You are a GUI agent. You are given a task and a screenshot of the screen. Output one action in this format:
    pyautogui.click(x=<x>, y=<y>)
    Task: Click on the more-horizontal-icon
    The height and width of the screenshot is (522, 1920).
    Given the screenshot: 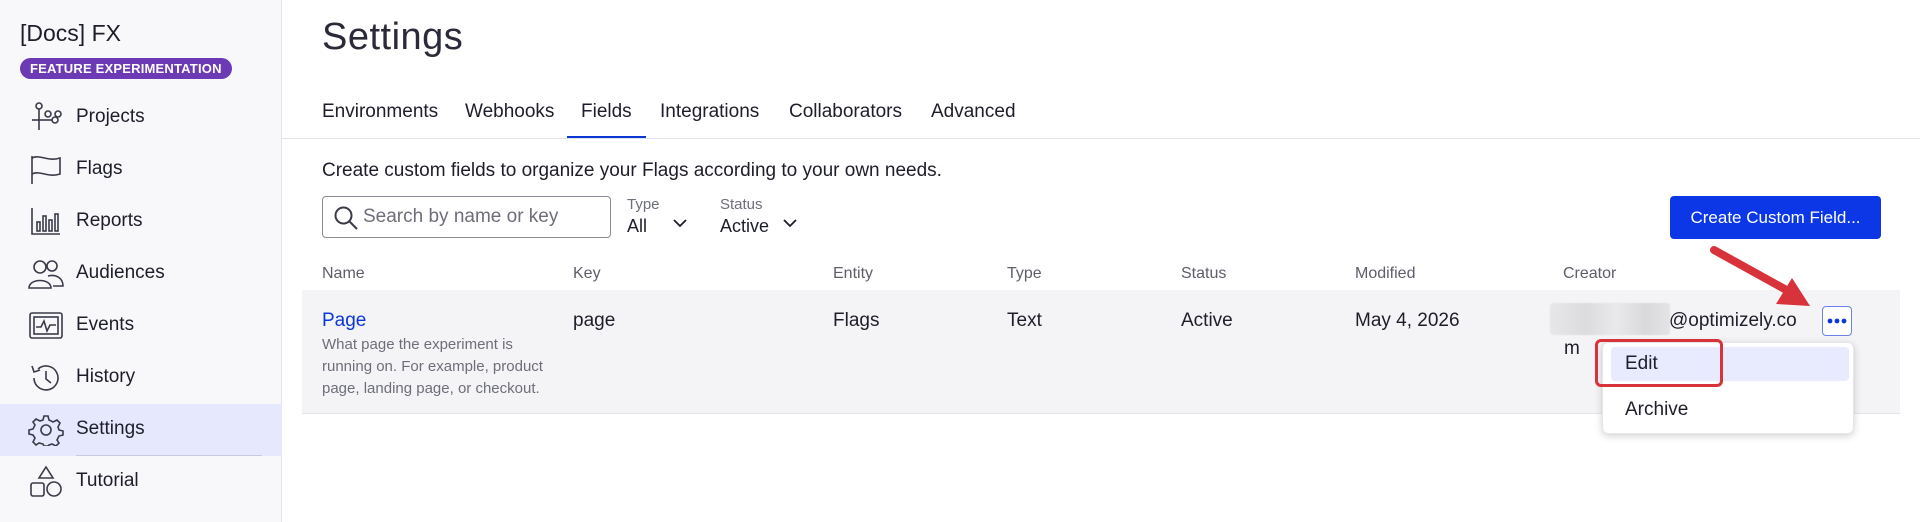 What is the action you would take?
    pyautogui.click(x=1837, y=321)
    